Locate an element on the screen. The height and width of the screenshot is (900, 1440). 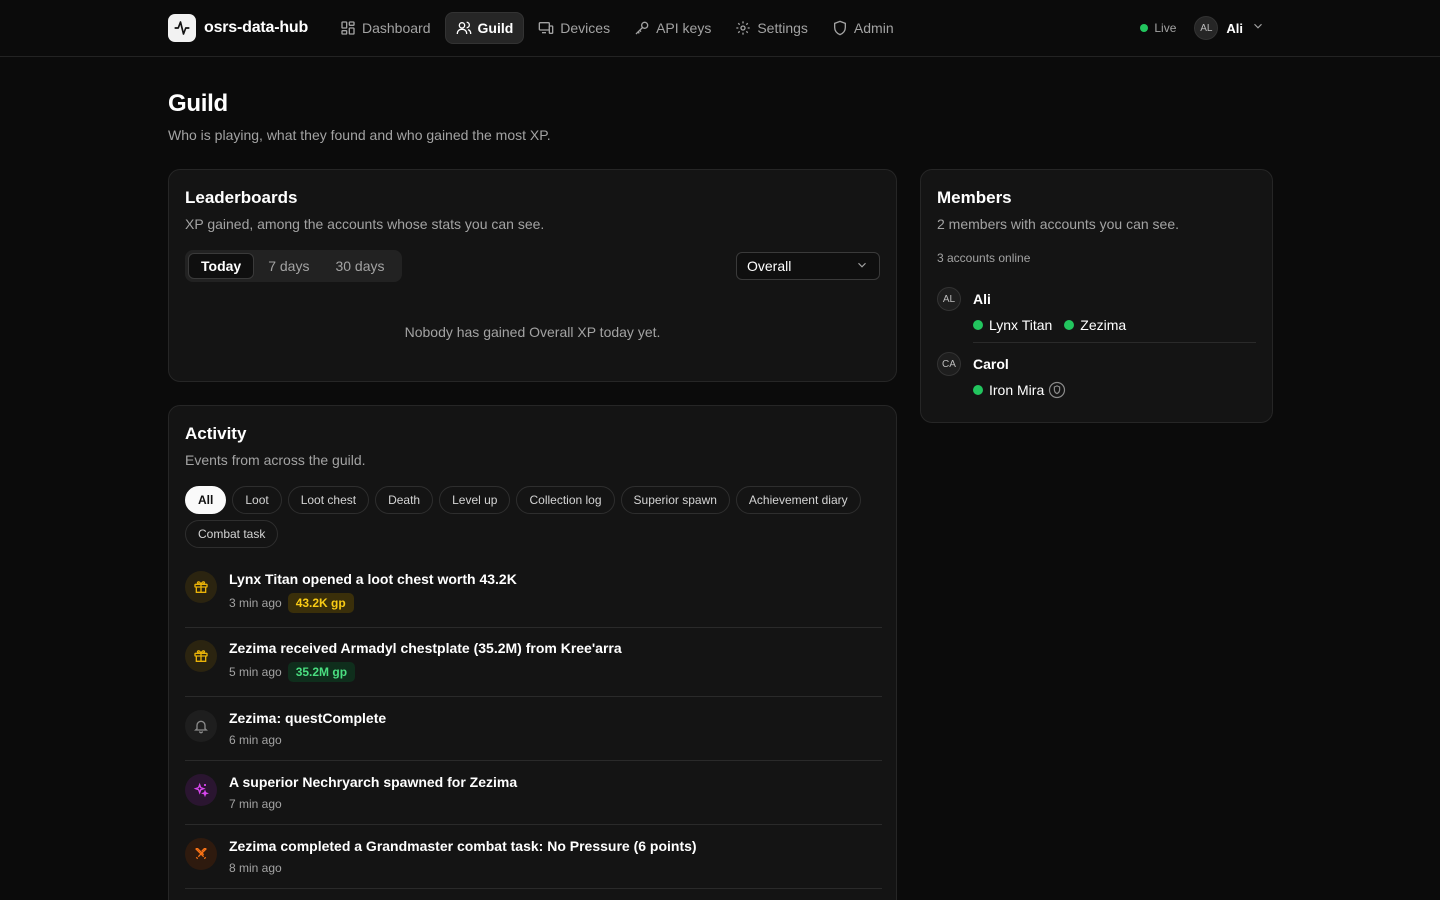
nav-item-guild: Guild is located at coordinates (484, 28).